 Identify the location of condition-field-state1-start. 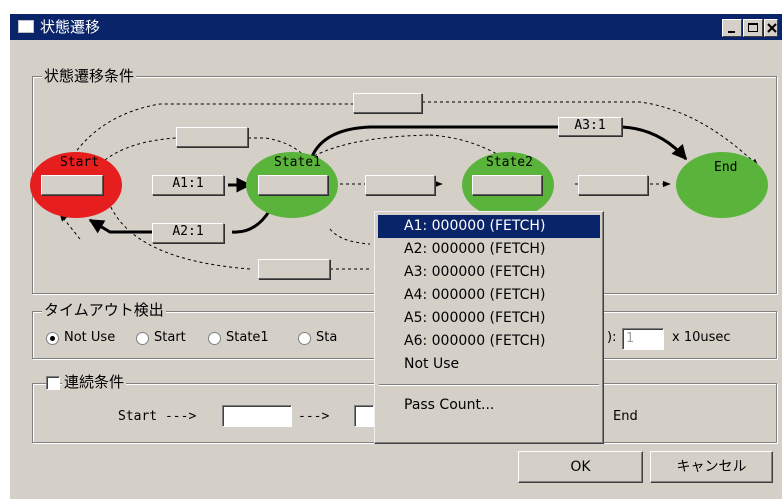
(294, 269).